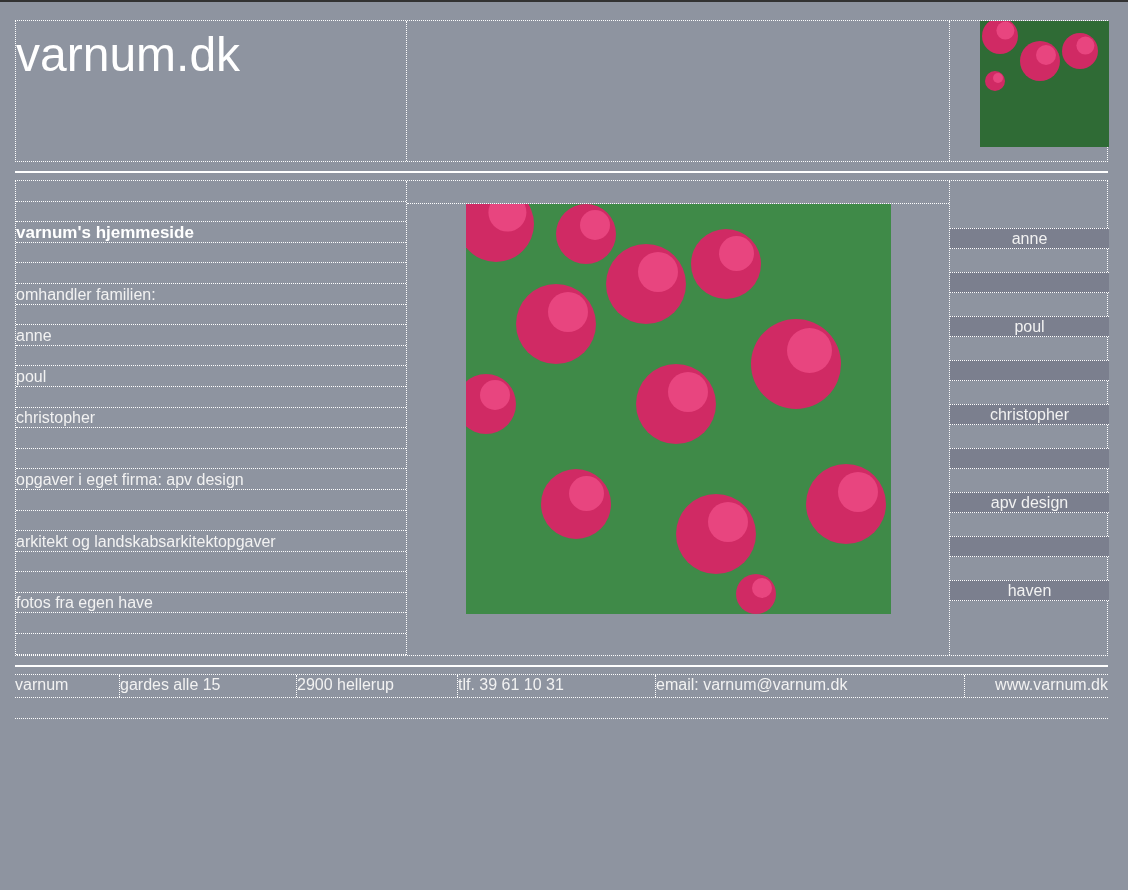  I want to click on intro-text: opgaver i eget firma: apv design, so click(130, 479).